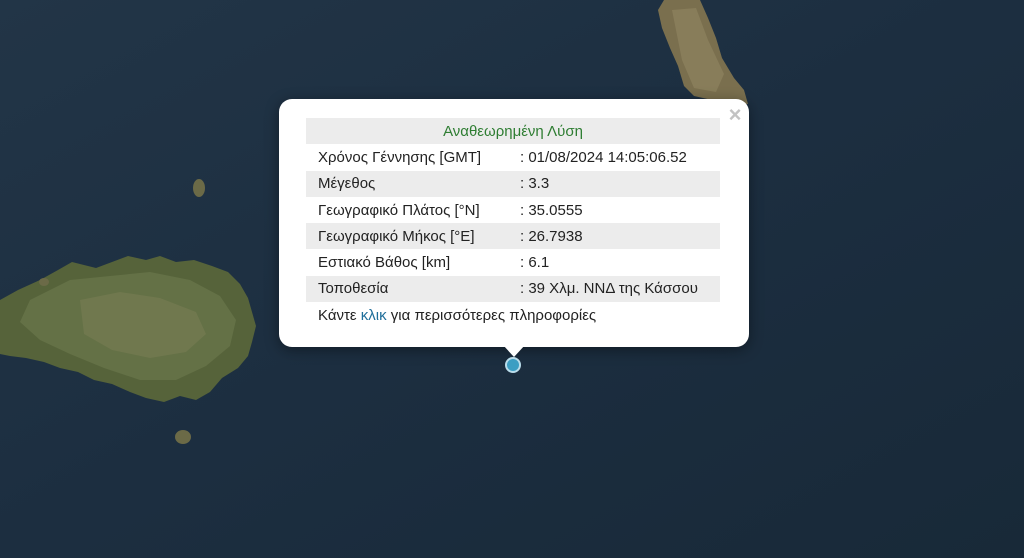 The image size is (1024, 558). I want to click on table-row: Γεωγραφικό Μήκος [°E] : 26.7938, so click(513, 236).